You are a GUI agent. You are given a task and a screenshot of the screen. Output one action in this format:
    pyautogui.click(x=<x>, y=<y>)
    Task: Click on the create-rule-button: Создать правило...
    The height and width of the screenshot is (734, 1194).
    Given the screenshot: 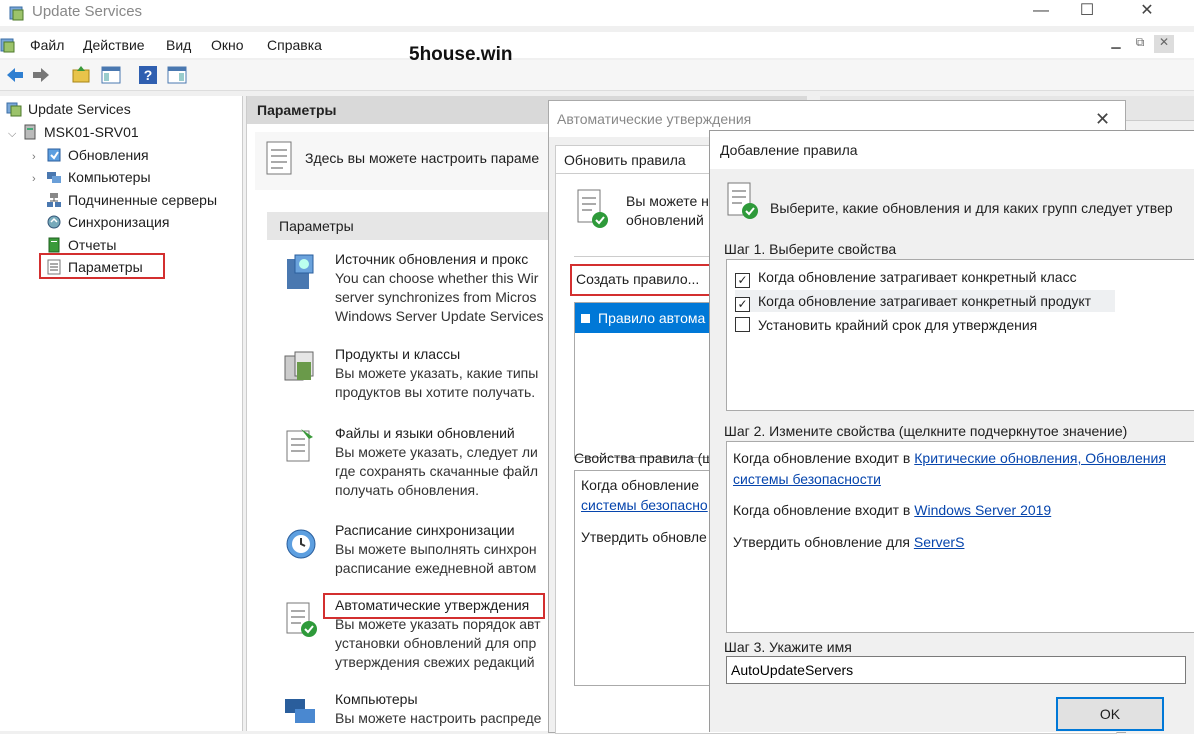 What is the action you would take?
    pyautogui.click(x=637, y=279)
    